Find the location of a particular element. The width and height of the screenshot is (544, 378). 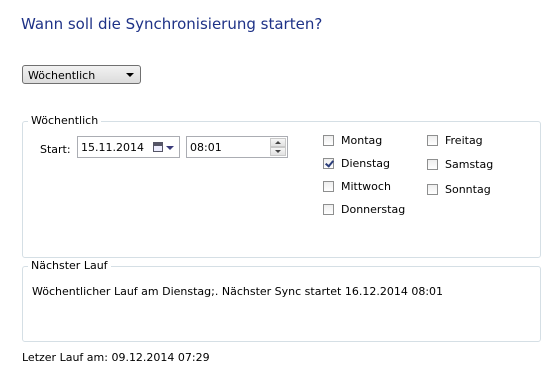

start-date-picker: 15.11.2014 is located at coordinates (128, 147).